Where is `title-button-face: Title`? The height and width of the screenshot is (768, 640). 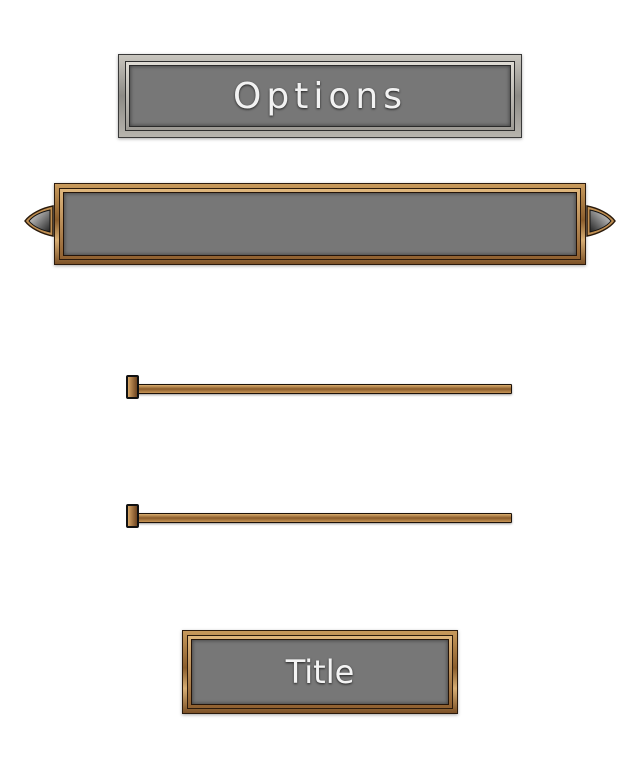 title-button-face: Title is located at coordinates (320, 672).